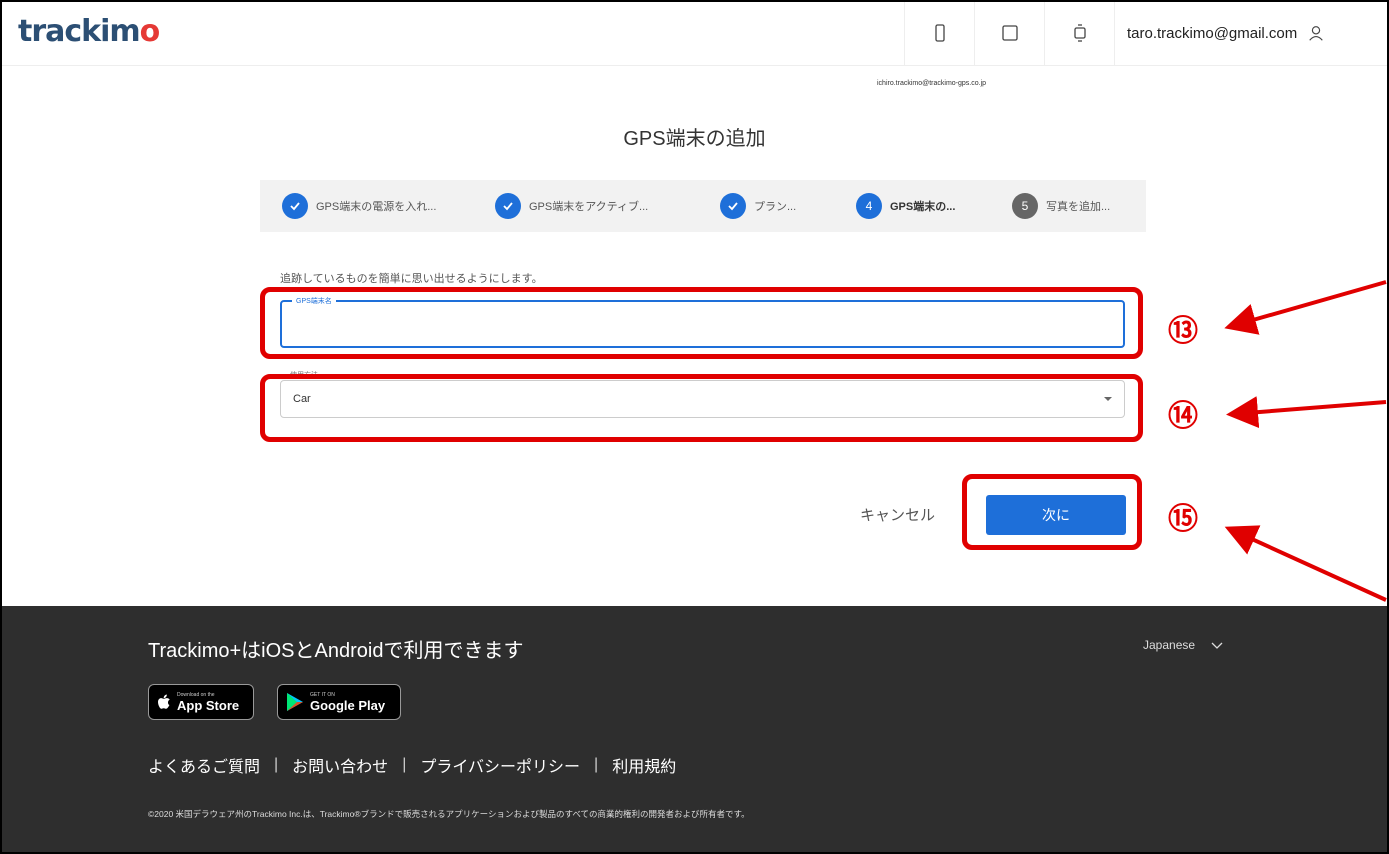 The width and height of the screenshot is (1389, 854). Describe the element at coordinates (295, 702) in the screenshot. I see `google-play-icon` at that location.